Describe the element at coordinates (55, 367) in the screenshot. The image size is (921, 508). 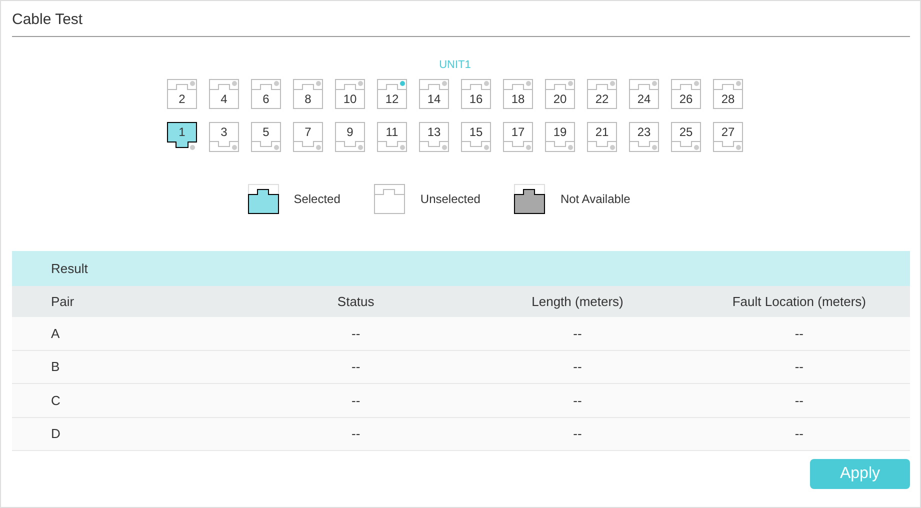
I see `table-cell-text: B` at that location.